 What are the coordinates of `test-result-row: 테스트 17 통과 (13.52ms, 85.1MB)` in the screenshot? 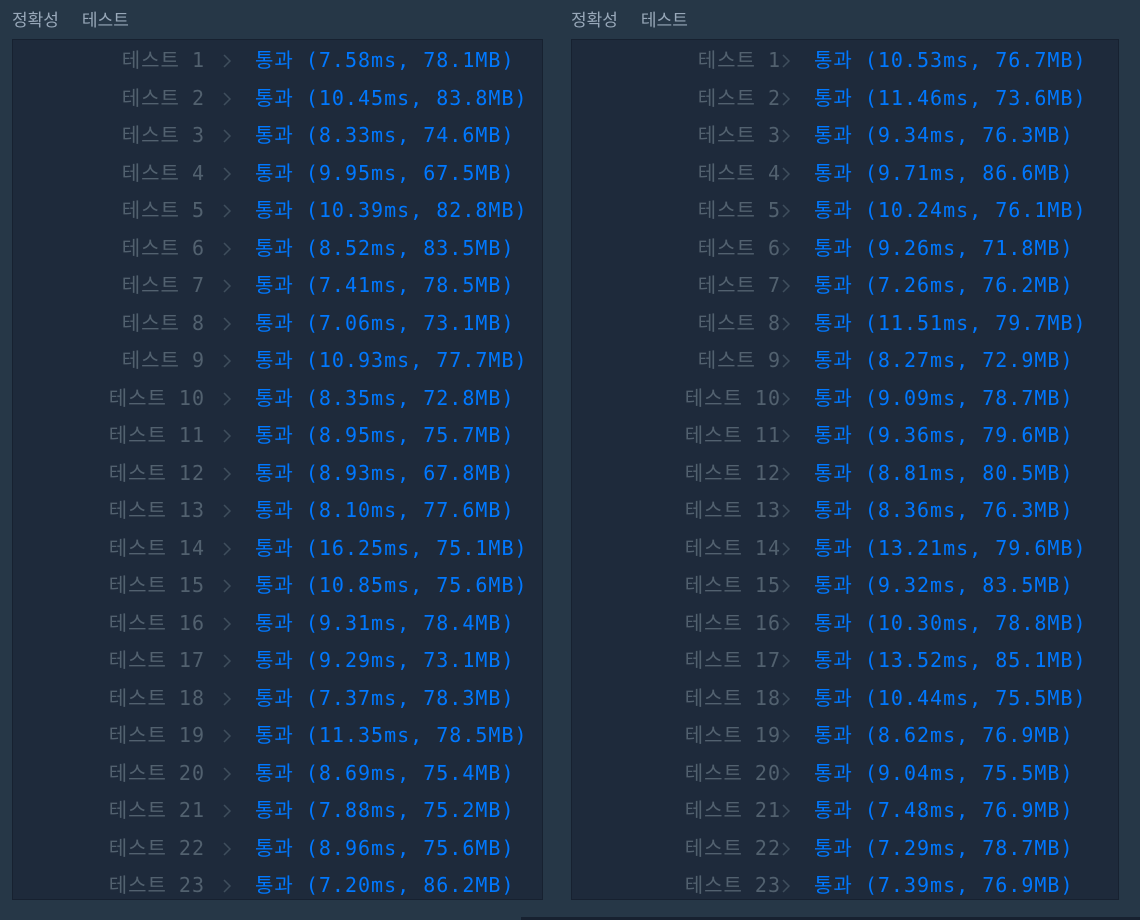 It's located at (845, 661).